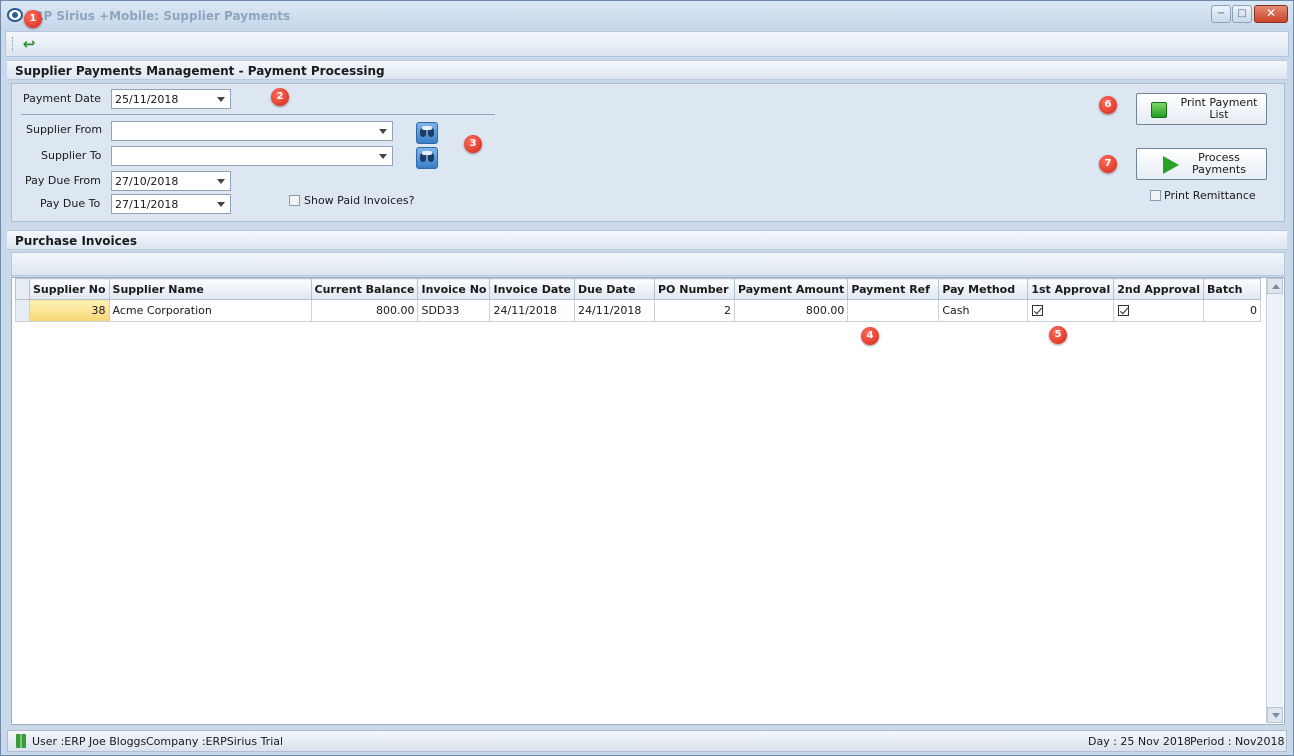 This screenshot has width=1294, height=756. What do you see at coordinates (1124, 310) in the screenshot?
I see `second-approval-checkbox` at bounding box center [1124, 310].